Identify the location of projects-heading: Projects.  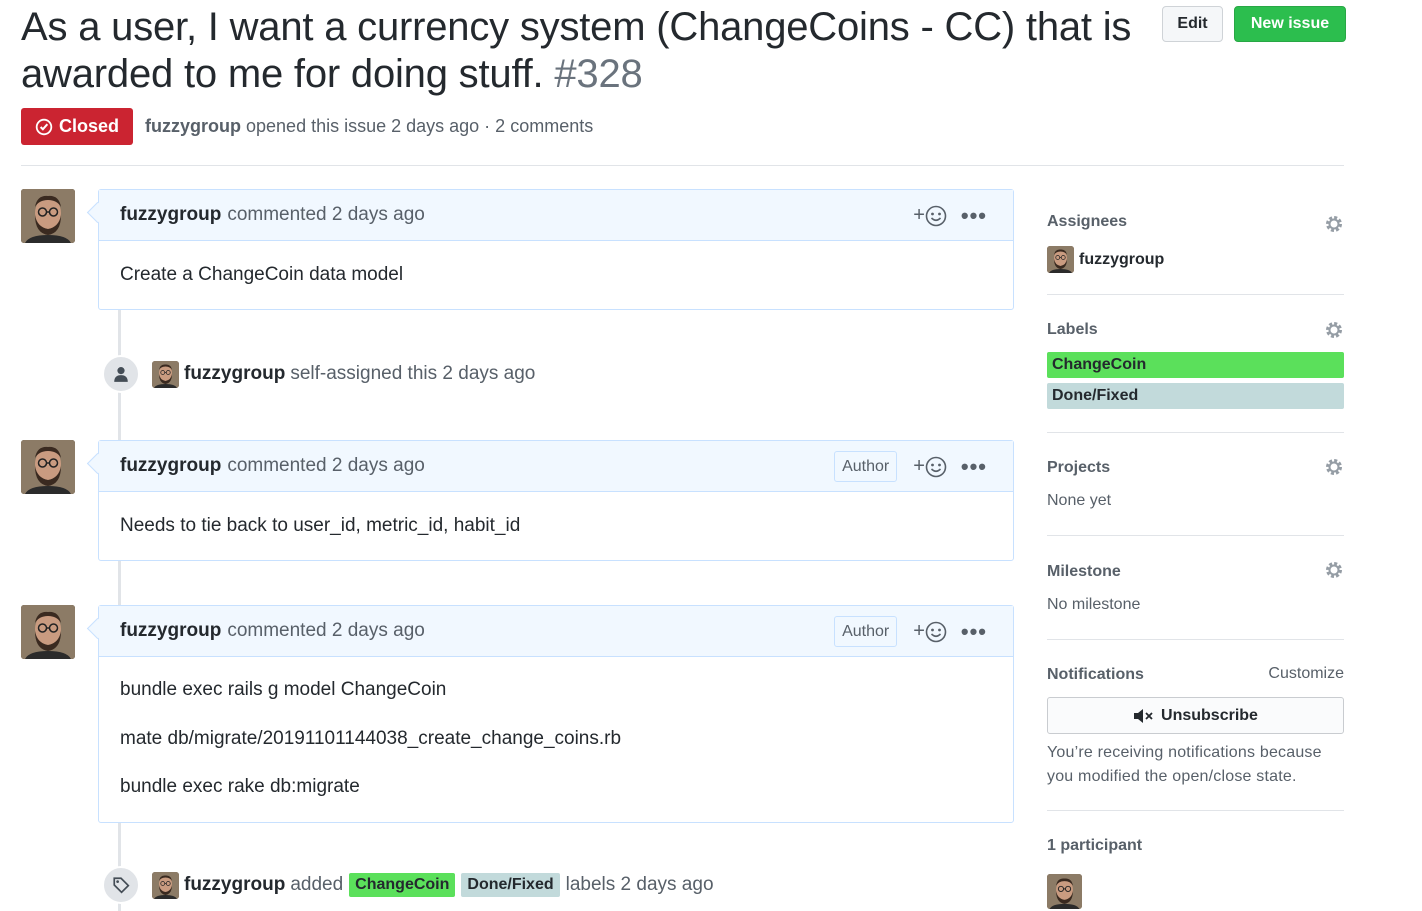
(1195, 468).